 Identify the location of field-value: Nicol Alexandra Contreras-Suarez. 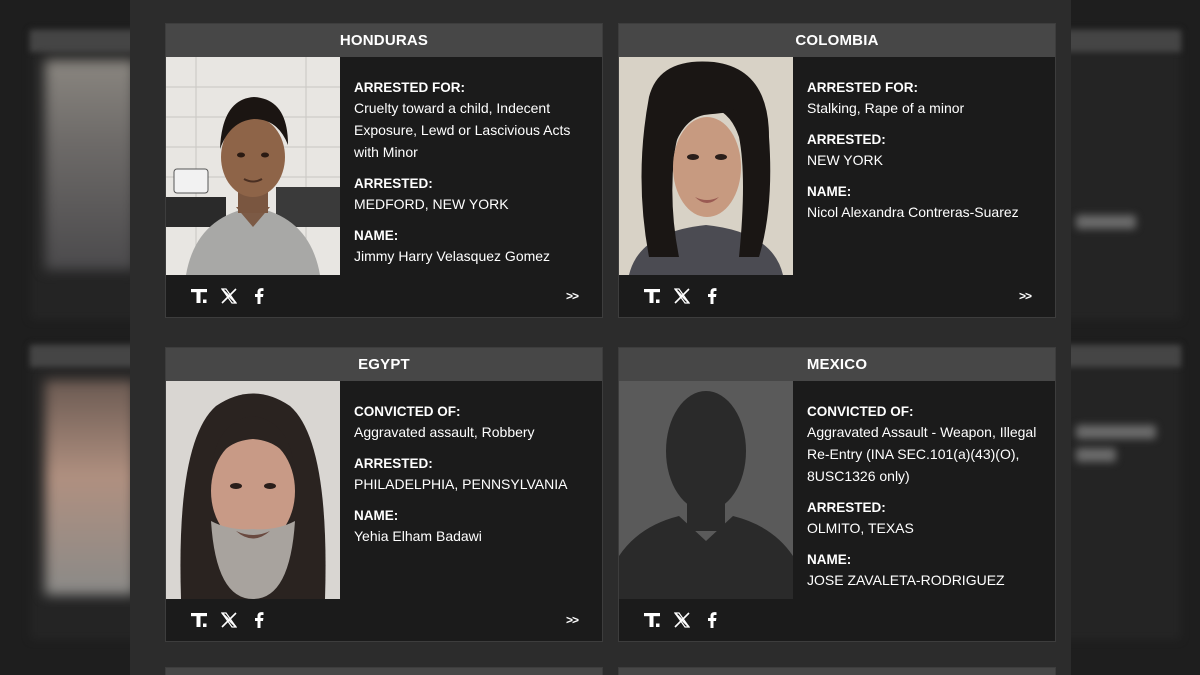
(913, 212).